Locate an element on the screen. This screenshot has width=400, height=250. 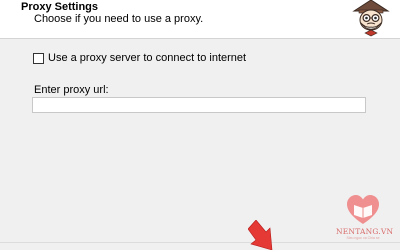
page-subtitle: Choose if you need to use a proxy. is located at coordinates (119, 19).